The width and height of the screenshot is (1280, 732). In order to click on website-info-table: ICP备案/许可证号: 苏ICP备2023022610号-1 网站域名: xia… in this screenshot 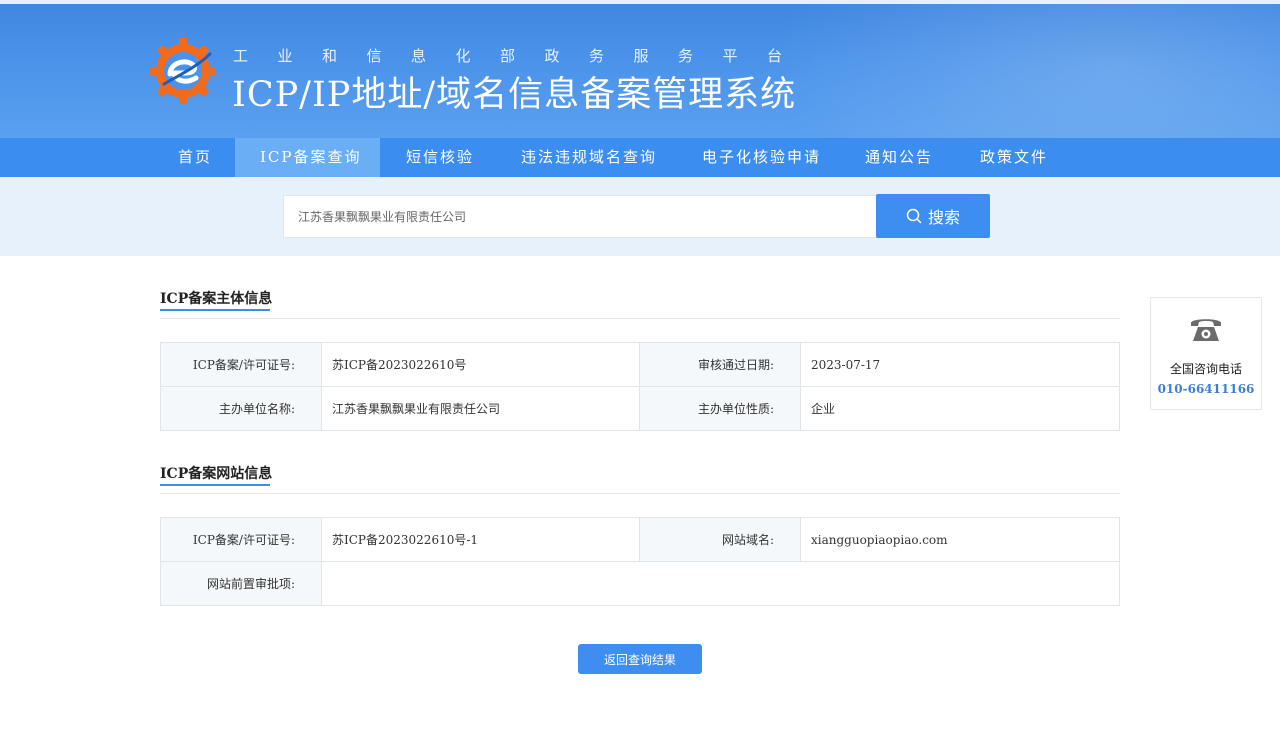, I will do `click(640, 561)`.